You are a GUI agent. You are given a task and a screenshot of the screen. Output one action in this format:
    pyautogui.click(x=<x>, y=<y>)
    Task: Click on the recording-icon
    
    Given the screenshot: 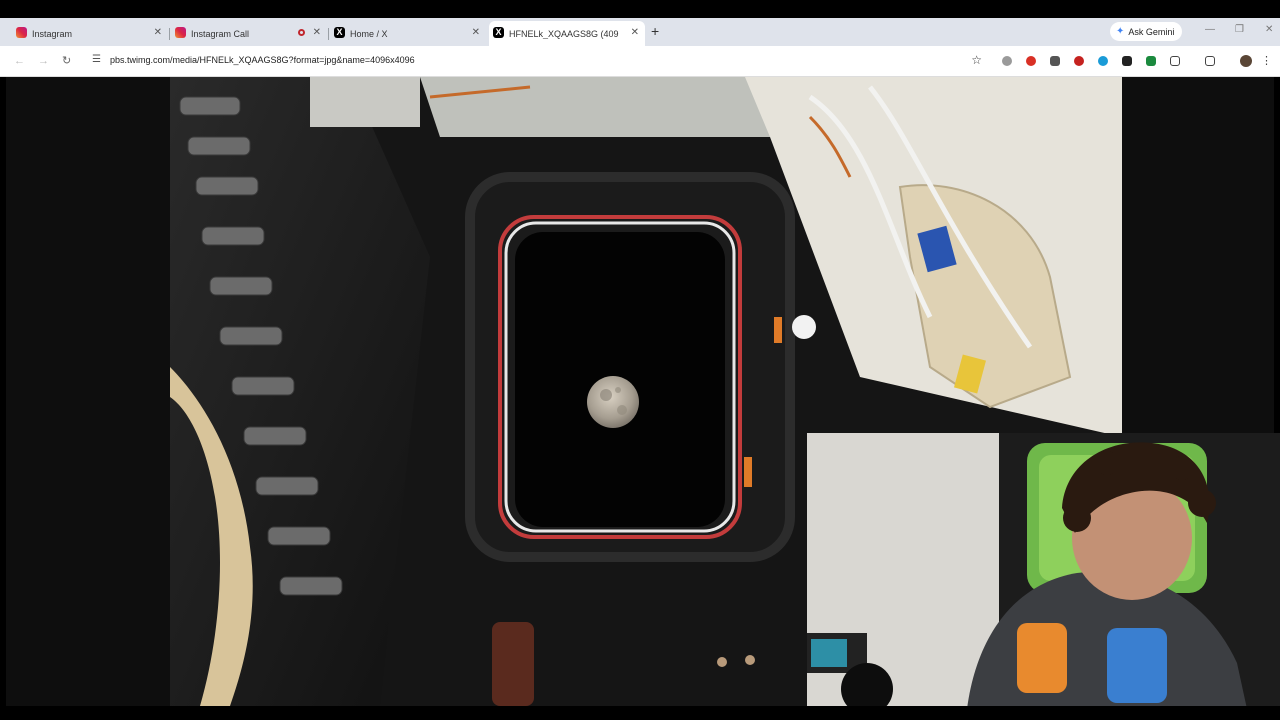 What is the action you would take?
    pyautogui.click(x=301, y=32)
    